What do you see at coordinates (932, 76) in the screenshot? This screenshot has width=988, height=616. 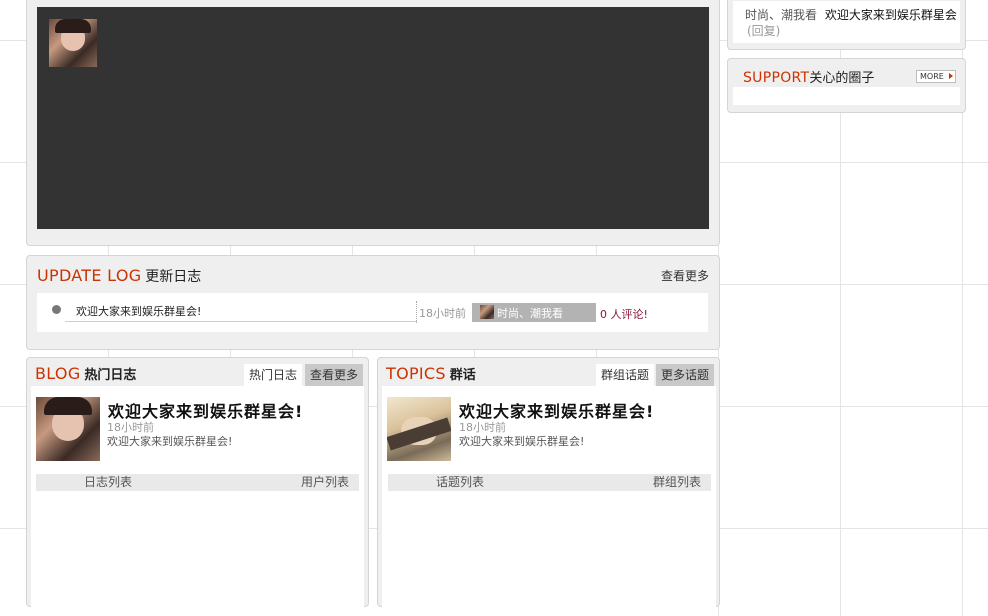 I see `support-more-label: MORE` at bounding box center [932, 76].